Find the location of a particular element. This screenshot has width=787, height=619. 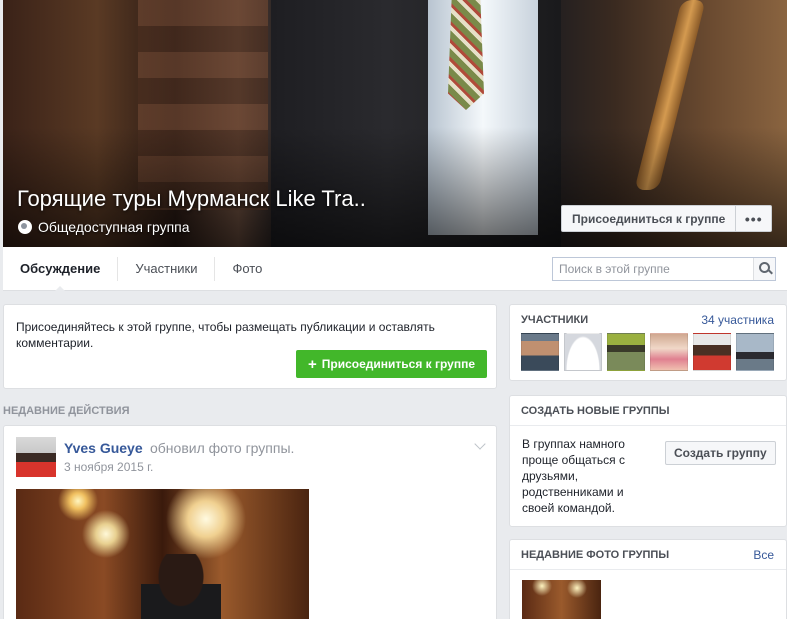

author-name: Yves Gueye is located at coordinates (103, 448).